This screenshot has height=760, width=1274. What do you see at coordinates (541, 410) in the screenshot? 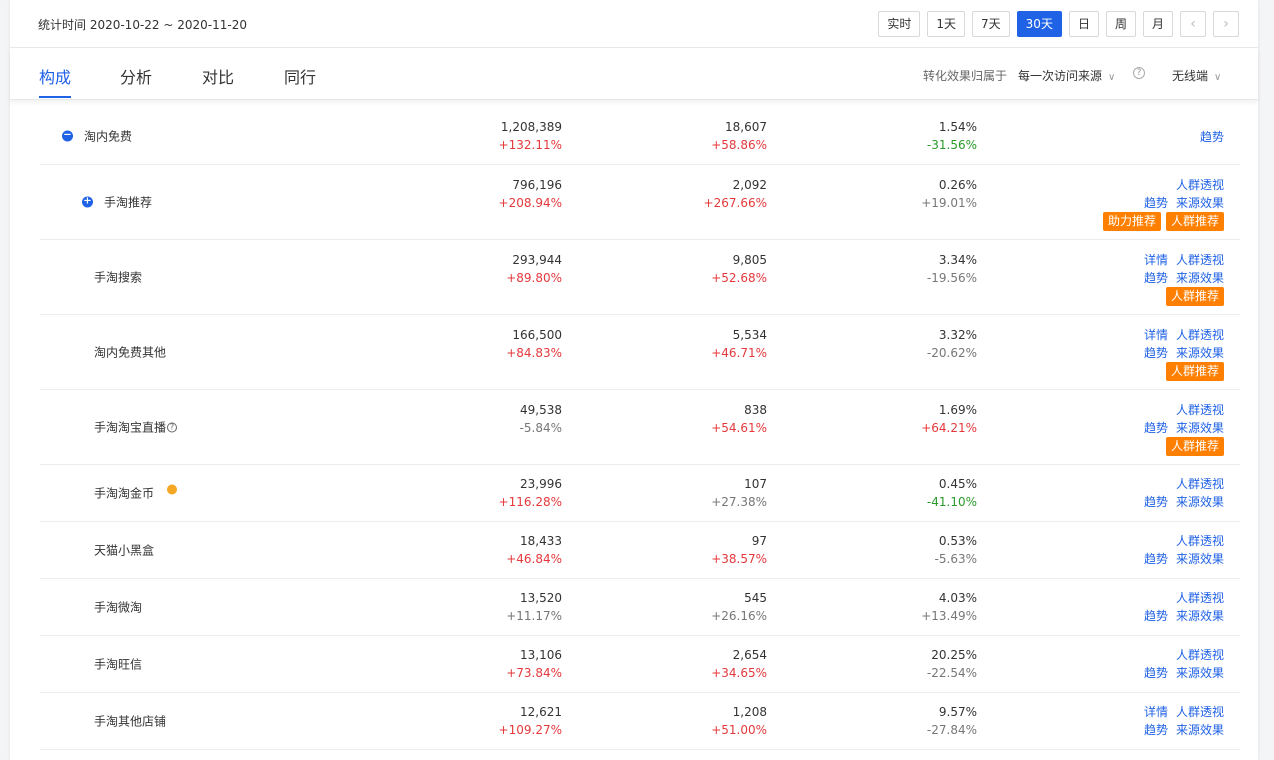
I see `metric-value: 49,538` at bounding box center [541, 410].